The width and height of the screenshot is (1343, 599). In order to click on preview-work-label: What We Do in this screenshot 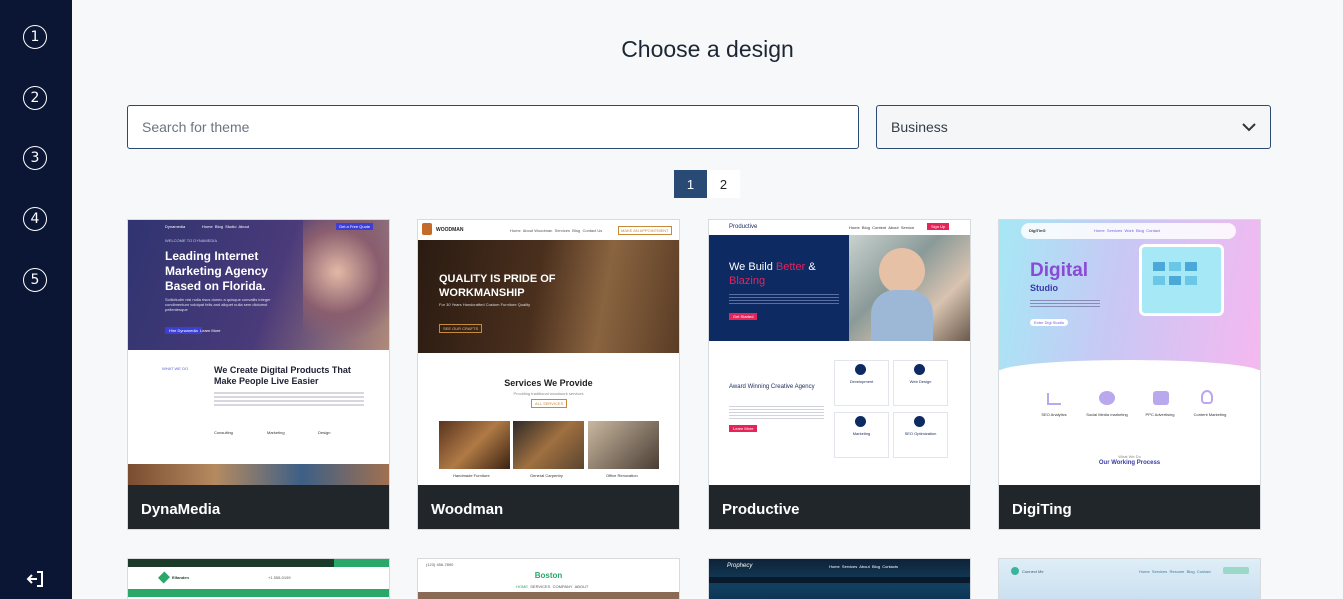, I will do `click(1129, 456)`.